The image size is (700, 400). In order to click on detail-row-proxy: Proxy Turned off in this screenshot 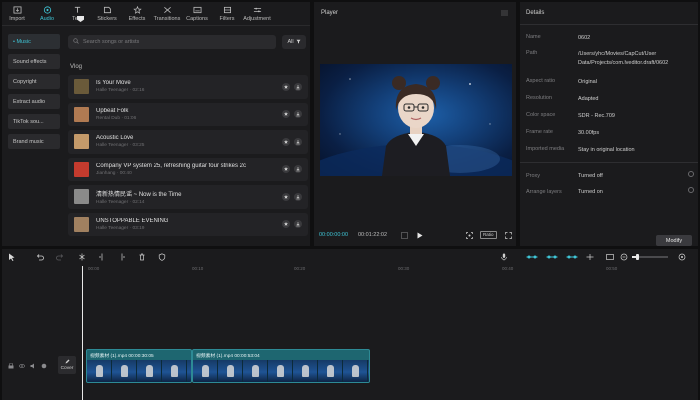, I will do `click(610, 176)`.